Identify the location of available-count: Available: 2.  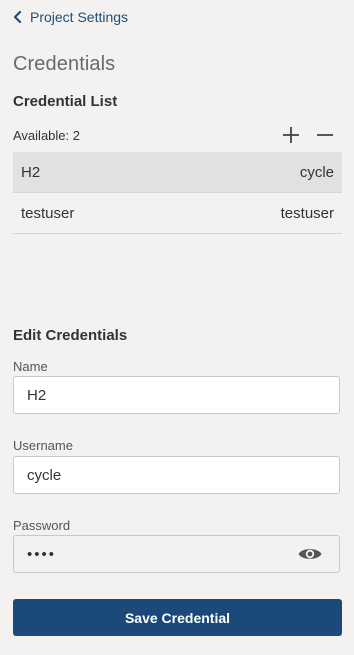
(46, 135).